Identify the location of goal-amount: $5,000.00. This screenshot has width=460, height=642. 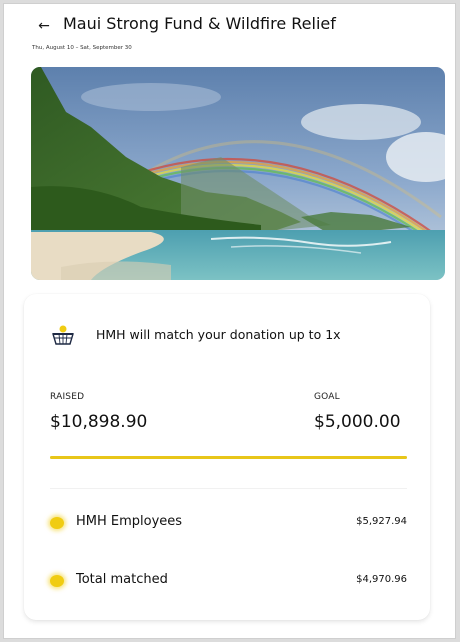
(357, 422).